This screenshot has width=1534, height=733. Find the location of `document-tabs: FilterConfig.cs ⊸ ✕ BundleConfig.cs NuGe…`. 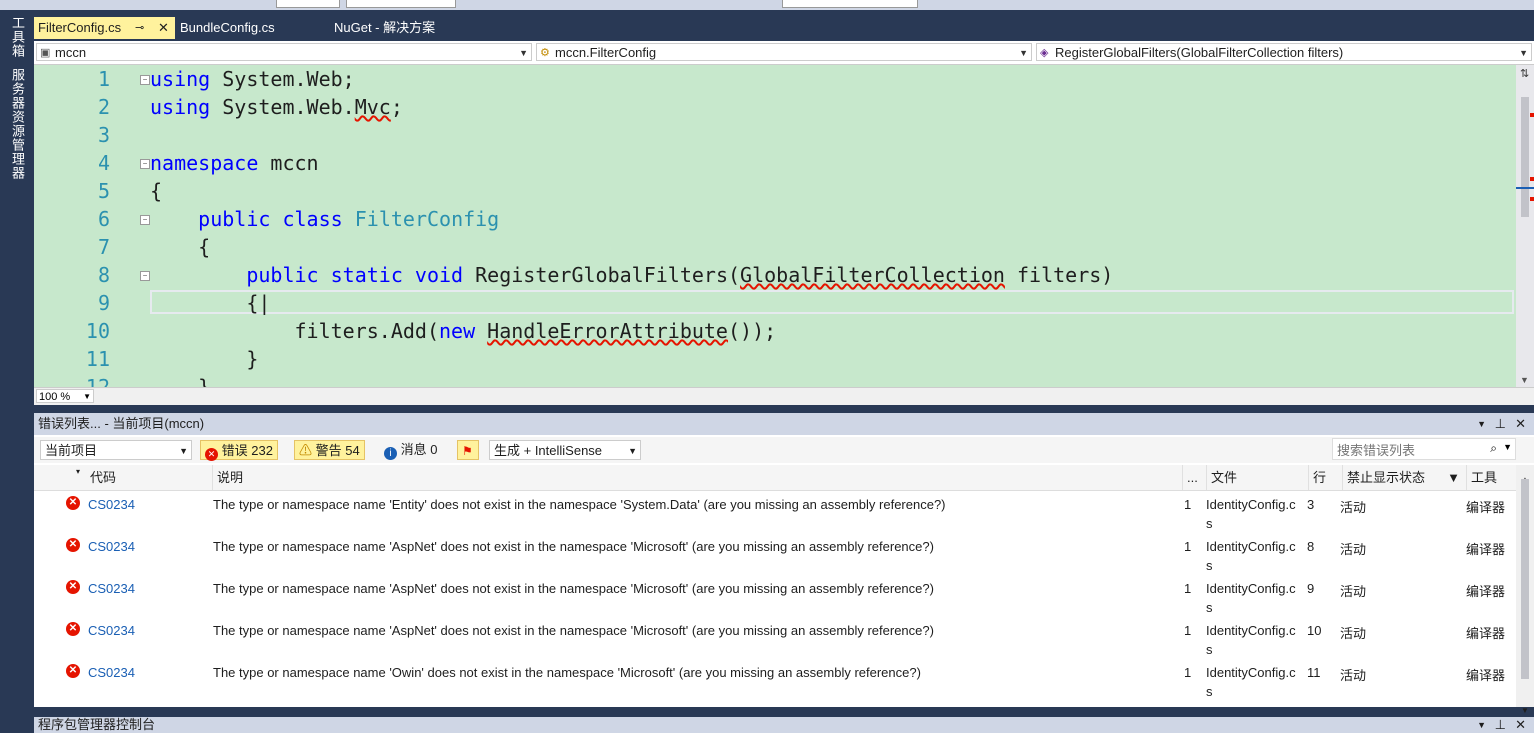

document-tabs: FilterConfig.cs ⊸ ✕ BundleConfig.cs NuGe… is located at coordinates (784, 28).